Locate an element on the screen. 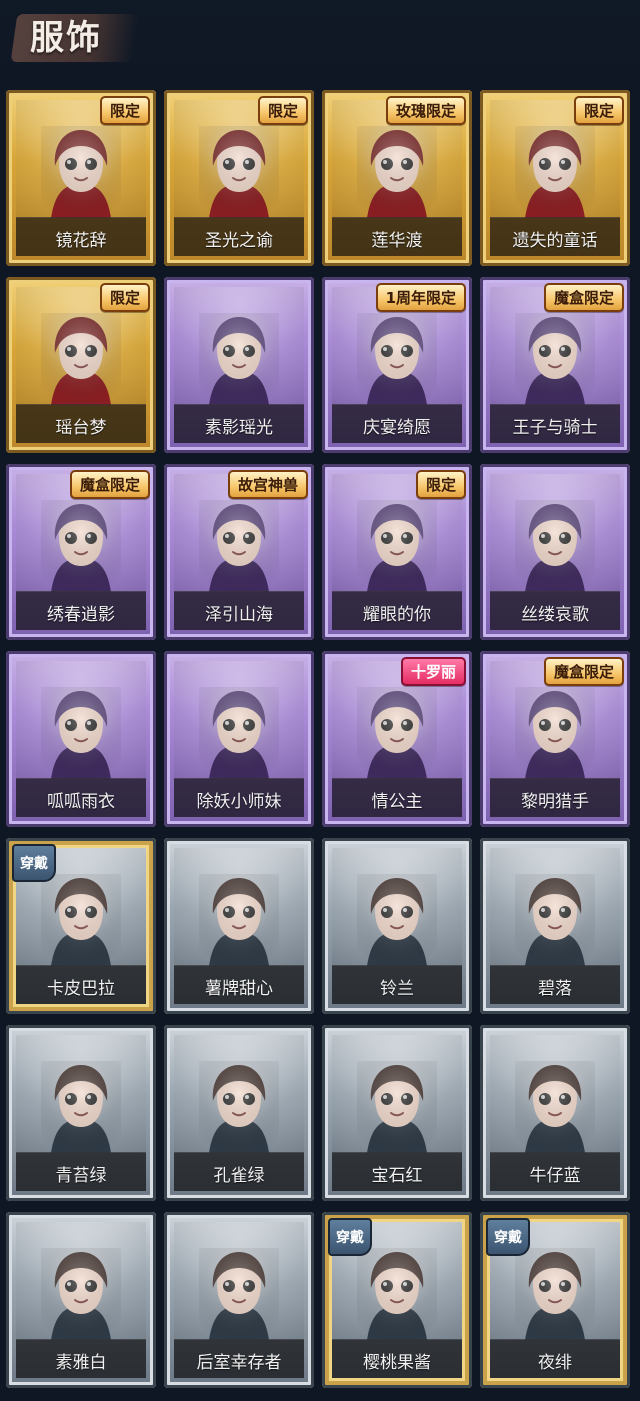 This screenshot has height=1401, width=640. costume-card: 除妖小师妹 is located at coordinates (239, 739).